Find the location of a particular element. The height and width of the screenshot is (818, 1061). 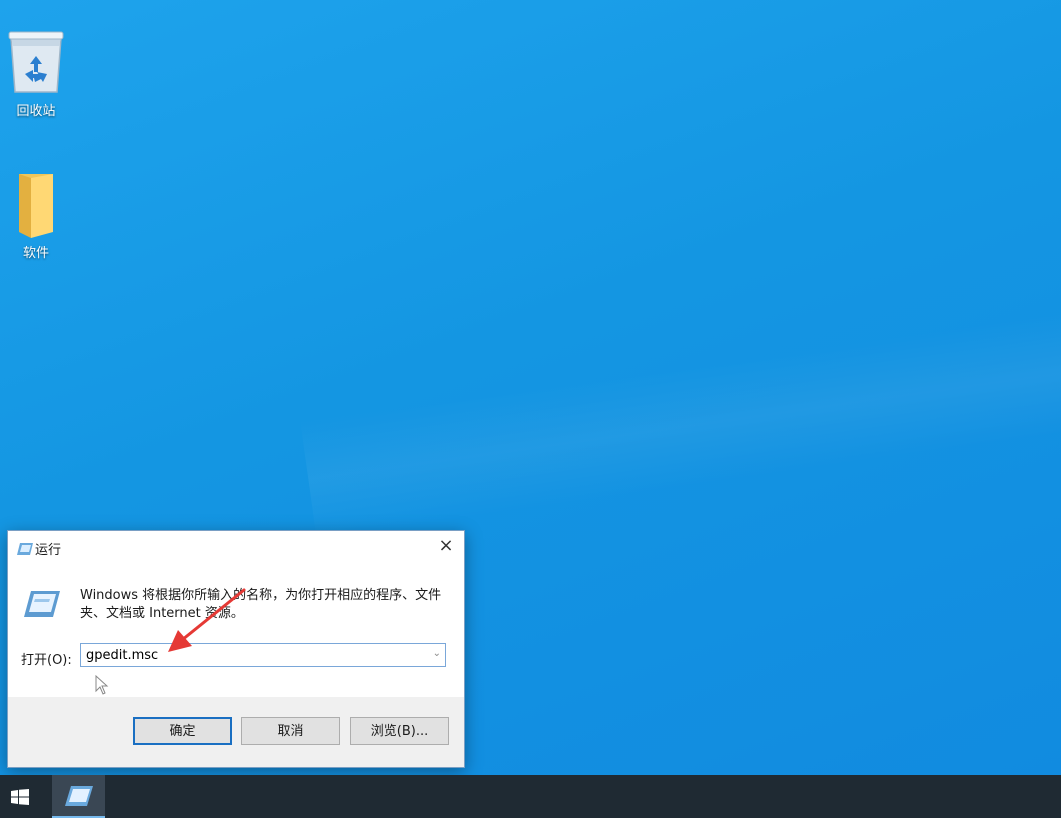

cancel-button: 取消 is located at coordinates (290, 731).